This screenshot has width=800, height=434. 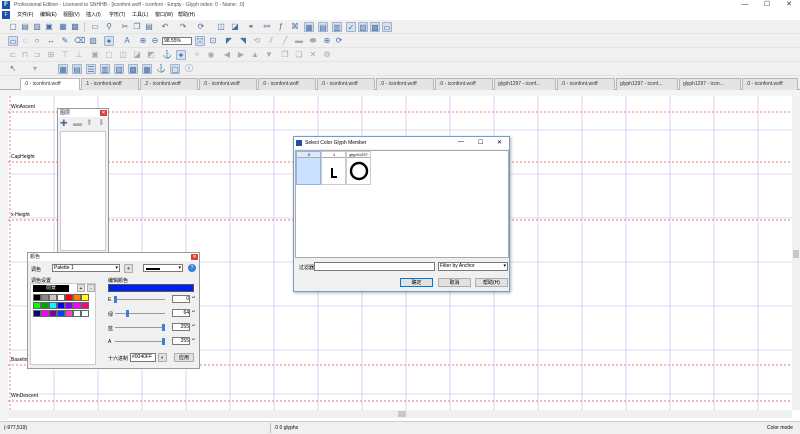 What do you see at coordinates (95, 55) in the screenshot?
I see `group-icon: ▣` at bounding box center [95, 55].